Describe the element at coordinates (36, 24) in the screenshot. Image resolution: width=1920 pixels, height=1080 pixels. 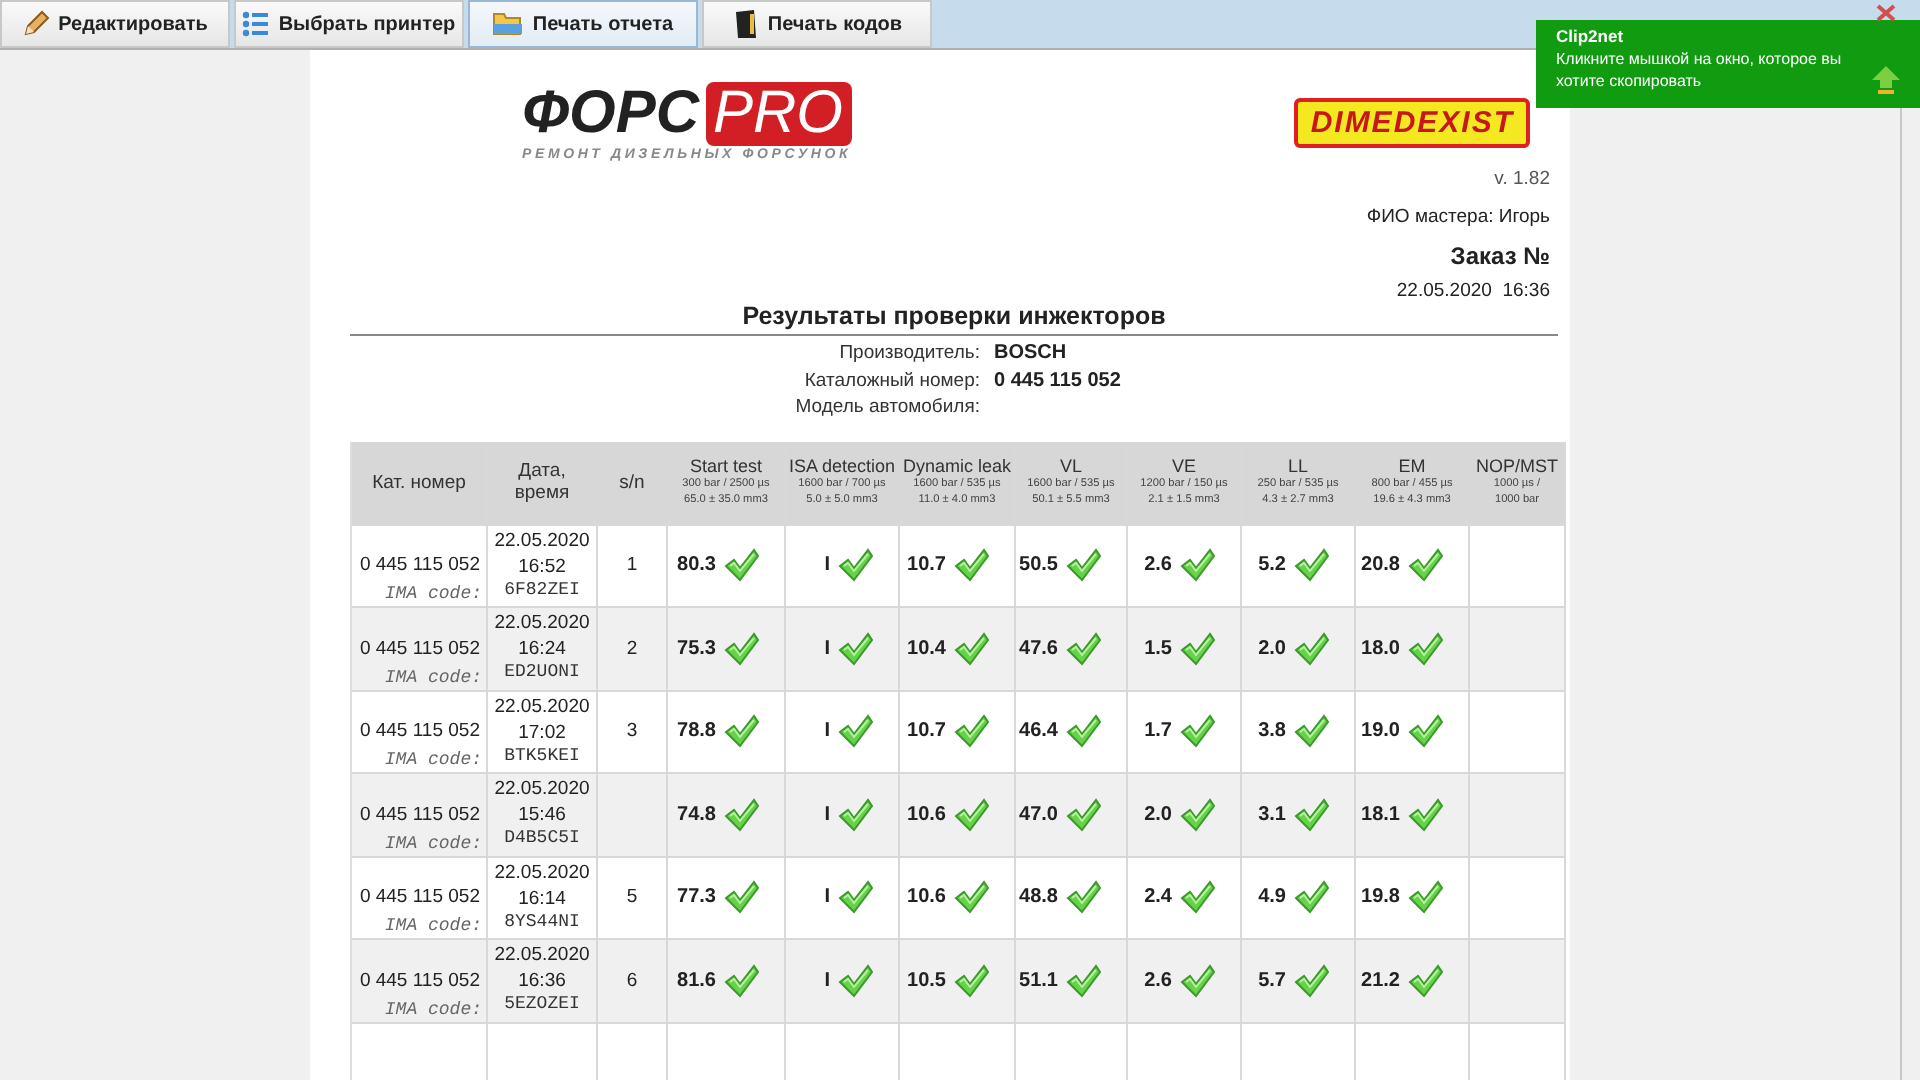
I see `pencil-icon` at that location.